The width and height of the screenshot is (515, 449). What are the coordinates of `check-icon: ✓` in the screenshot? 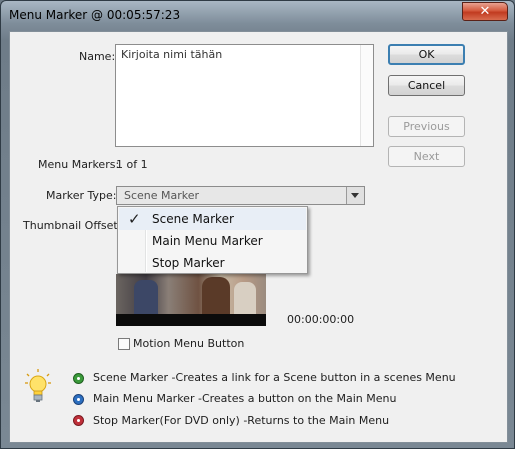 It's located at (134, 219).